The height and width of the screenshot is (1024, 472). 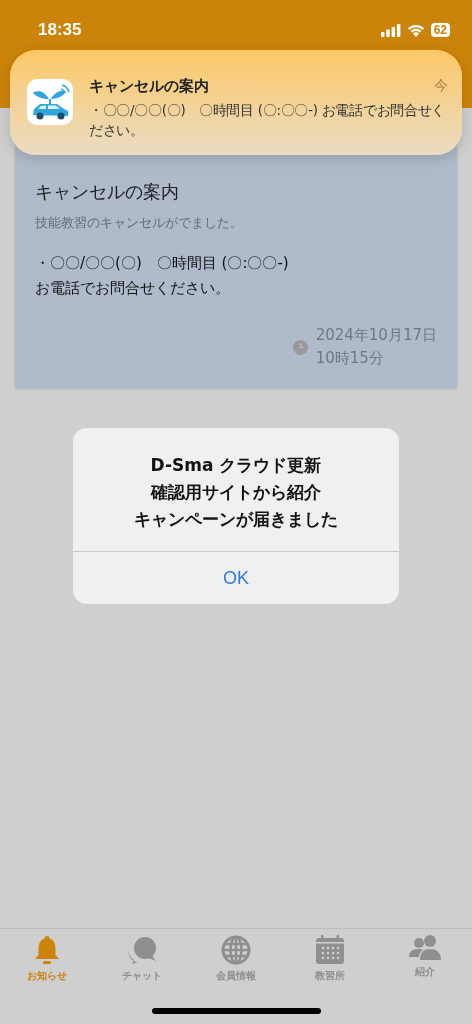 What do you see at coordinates (300, 347) in the screenshot?
I see `clock-icon` at bounding box center [300, 347].